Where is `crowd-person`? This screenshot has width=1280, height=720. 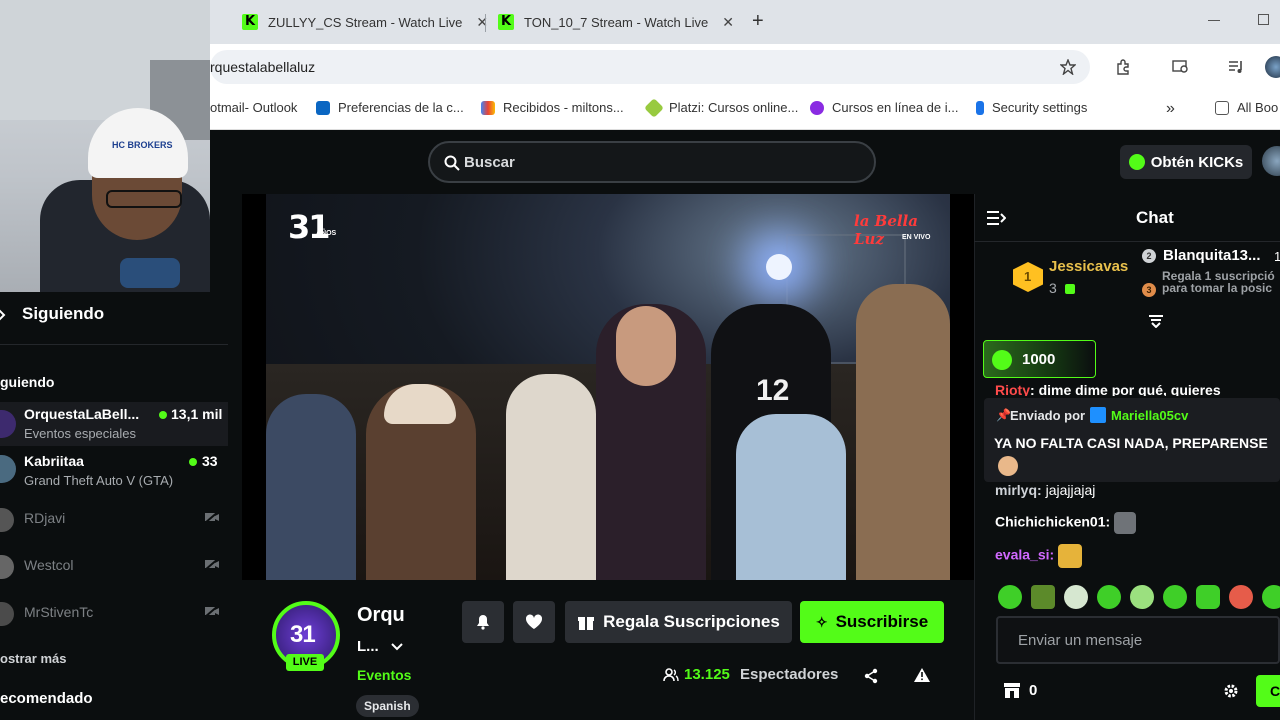
crowd-person is located at coordinates (311, 487).